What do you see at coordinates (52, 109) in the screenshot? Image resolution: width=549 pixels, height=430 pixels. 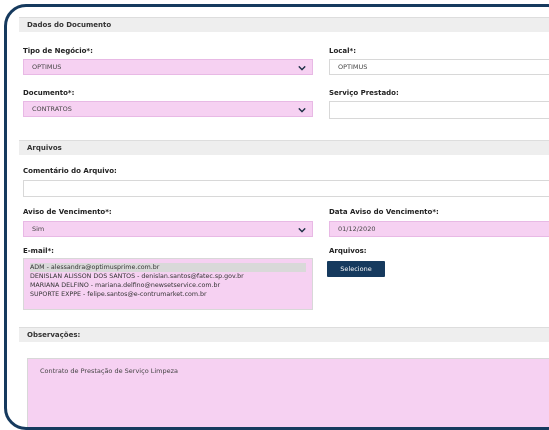 I see `document-value: CONTRATOS` at bounding box center [52, 109].